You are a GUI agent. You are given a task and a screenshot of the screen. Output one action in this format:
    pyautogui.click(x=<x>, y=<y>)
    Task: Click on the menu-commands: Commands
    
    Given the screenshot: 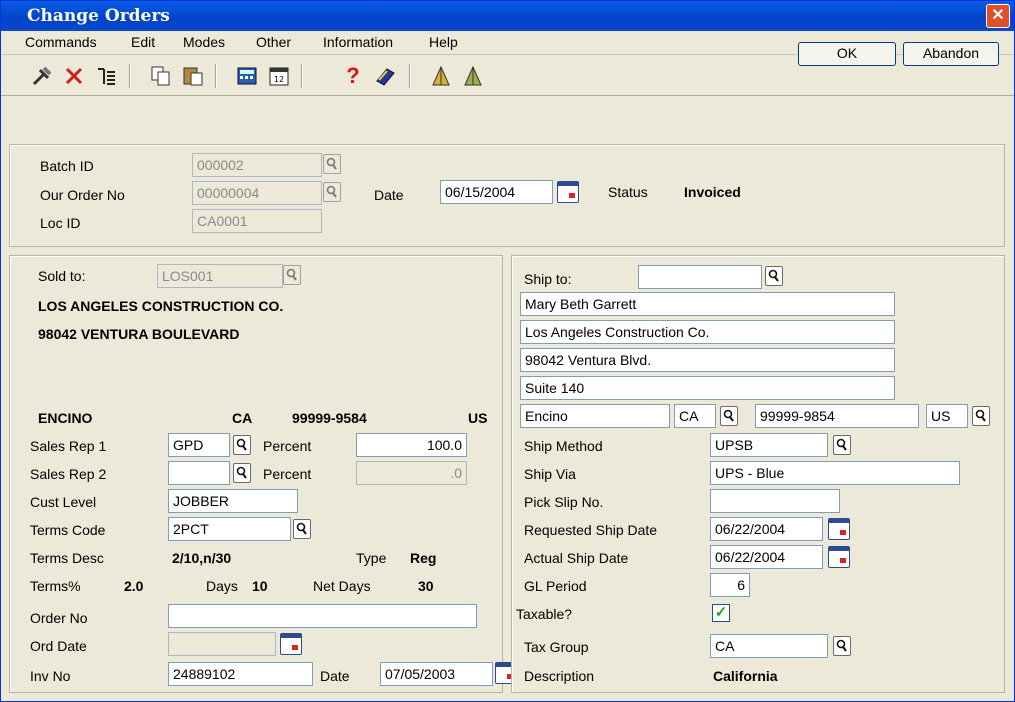 What is the action you would take?
    pyautogui.click(x=61, y=42)
    